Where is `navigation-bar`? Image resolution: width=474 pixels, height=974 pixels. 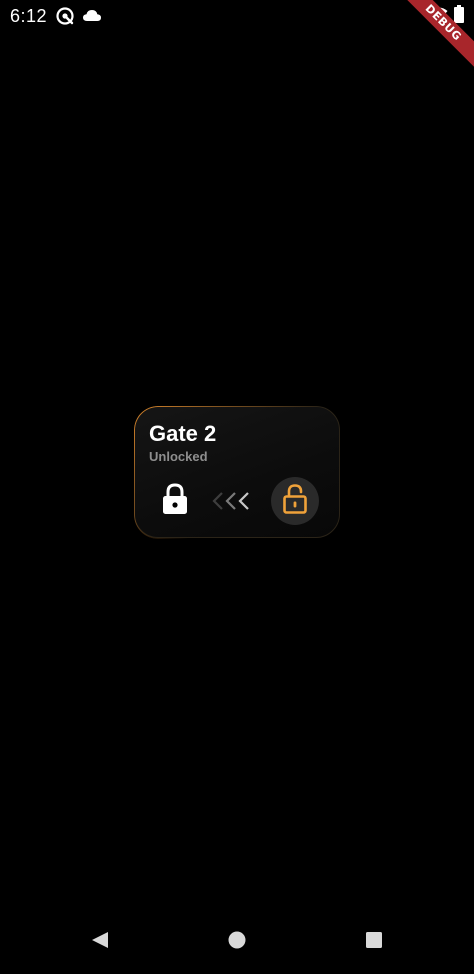
navigation-bar is located at coordinates (237, 944).